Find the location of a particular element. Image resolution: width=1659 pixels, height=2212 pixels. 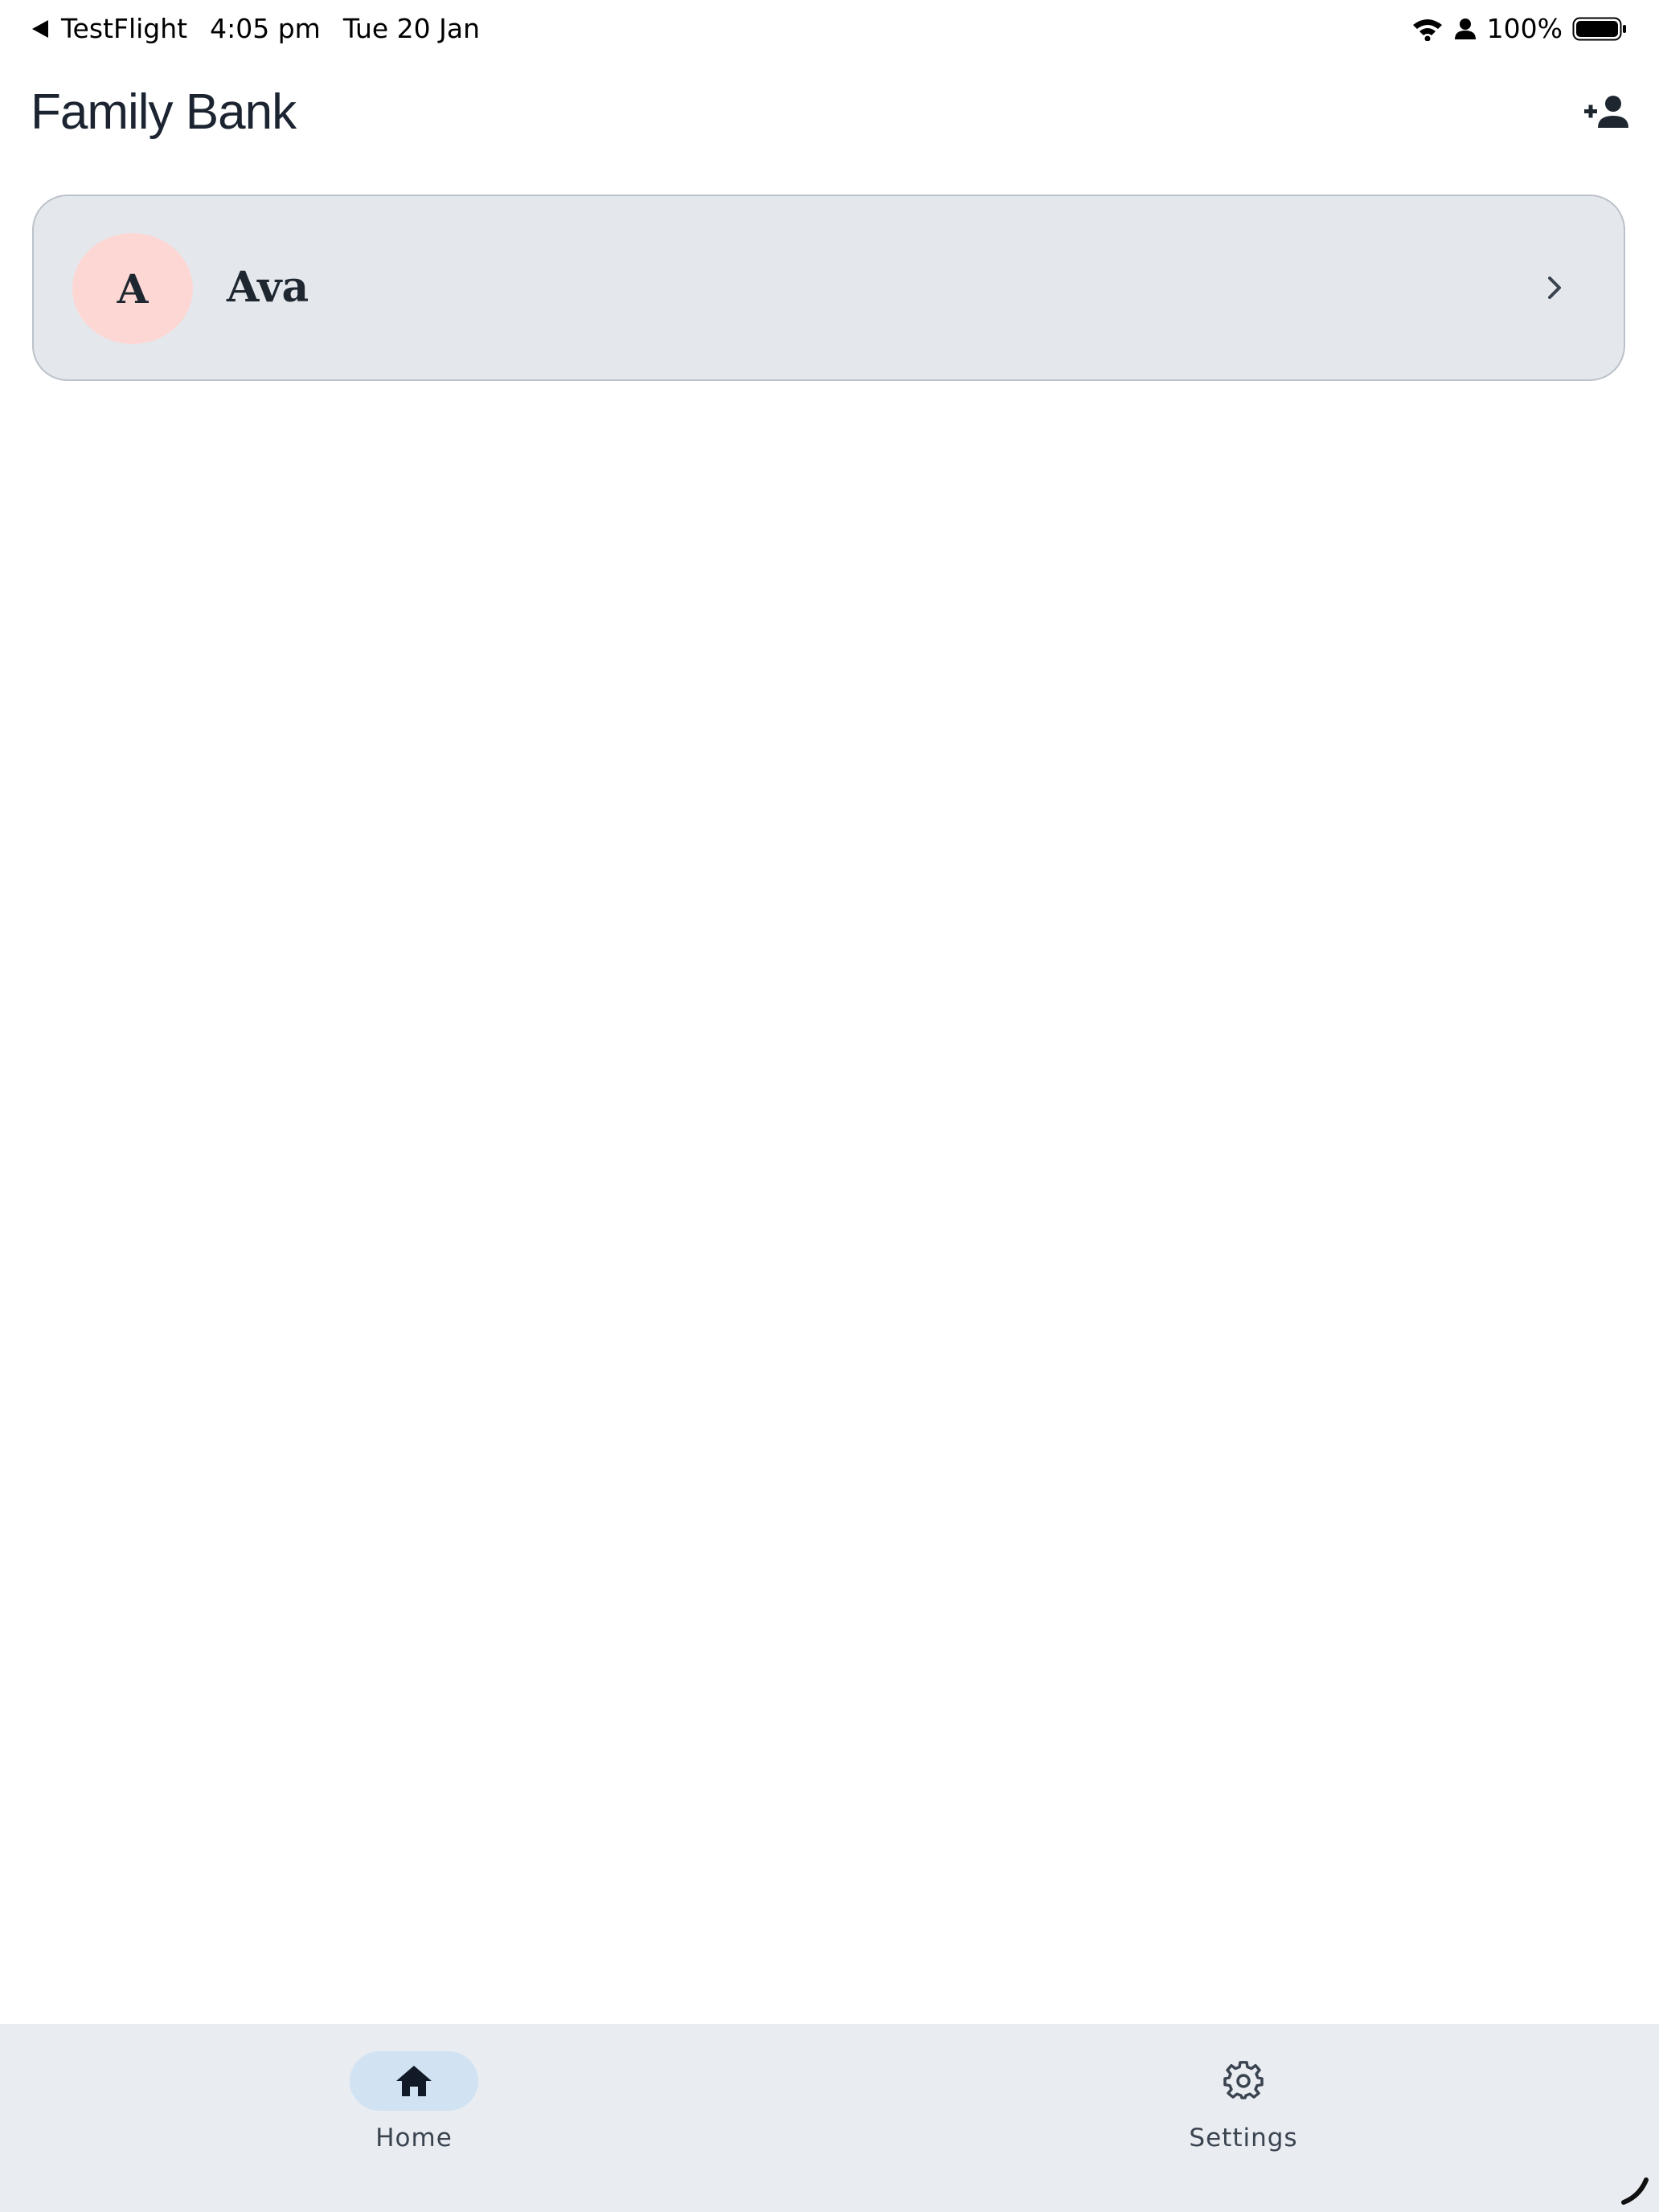

nav-home-indicator is located at coordinates (414, 2081).